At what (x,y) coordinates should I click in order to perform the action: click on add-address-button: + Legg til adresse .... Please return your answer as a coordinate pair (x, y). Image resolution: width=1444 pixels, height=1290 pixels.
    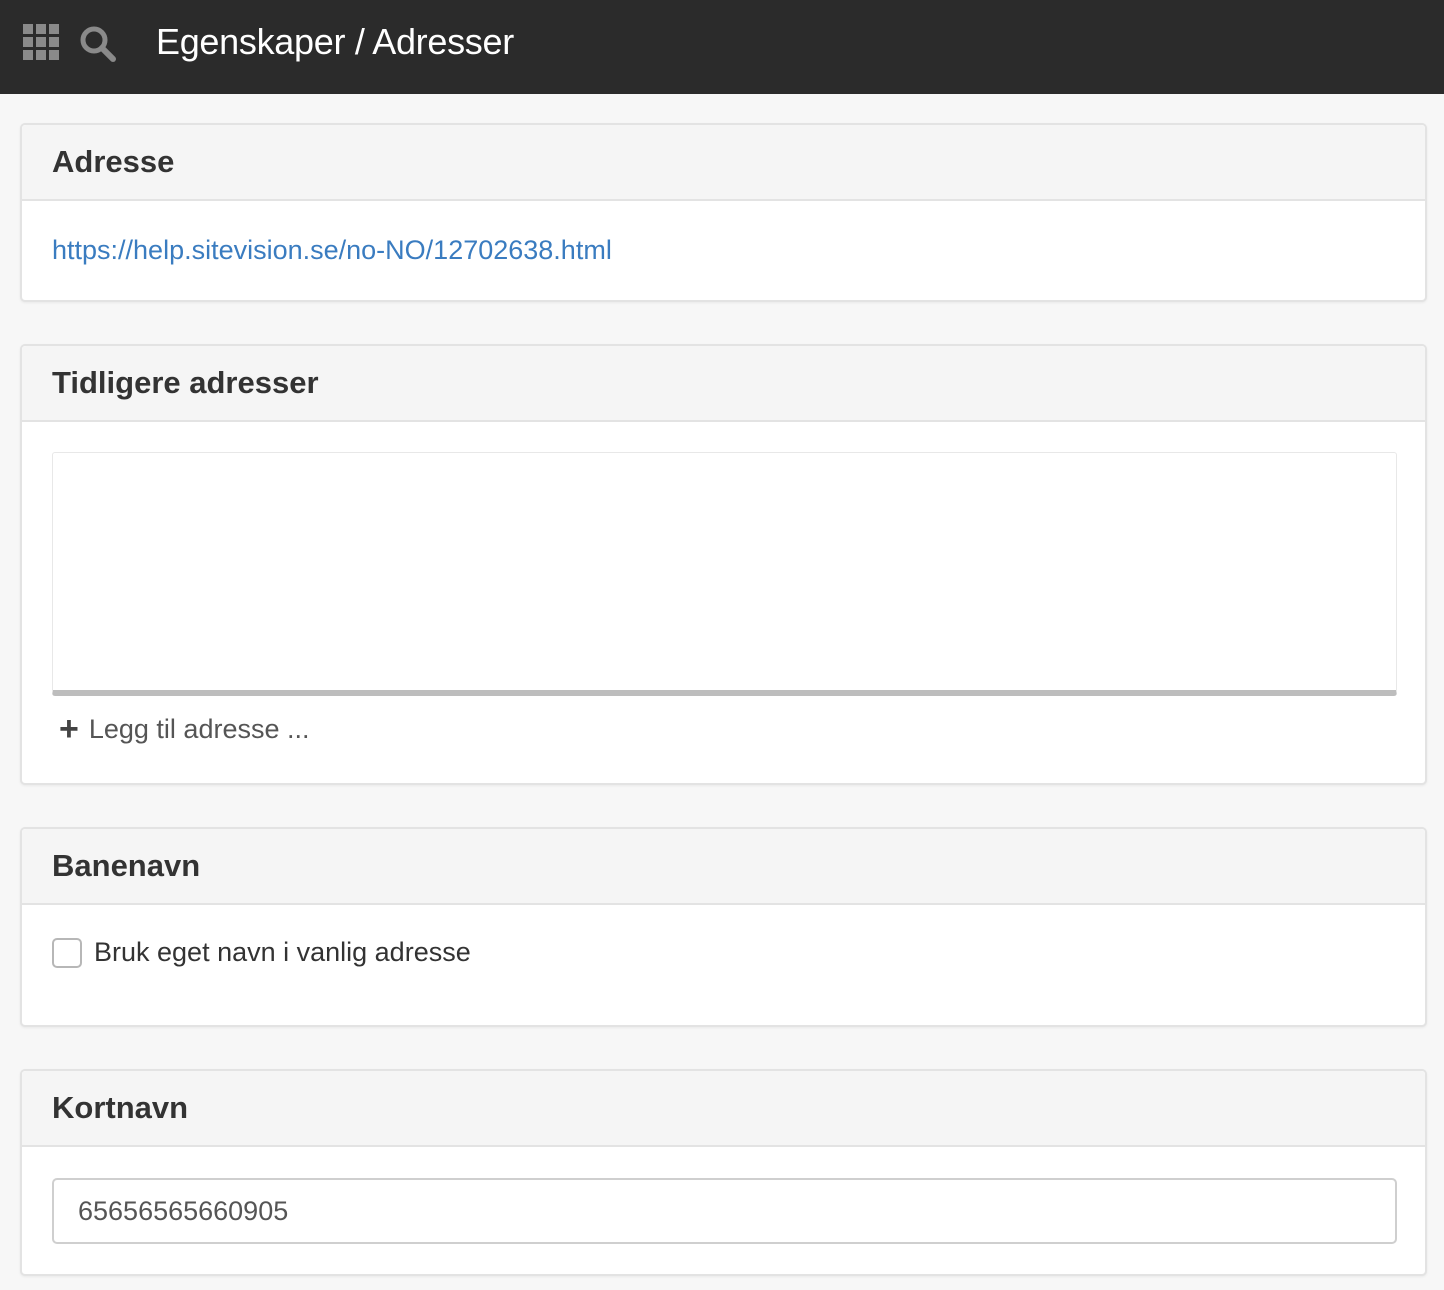
    Looking at the image, I should click on (184, 729).